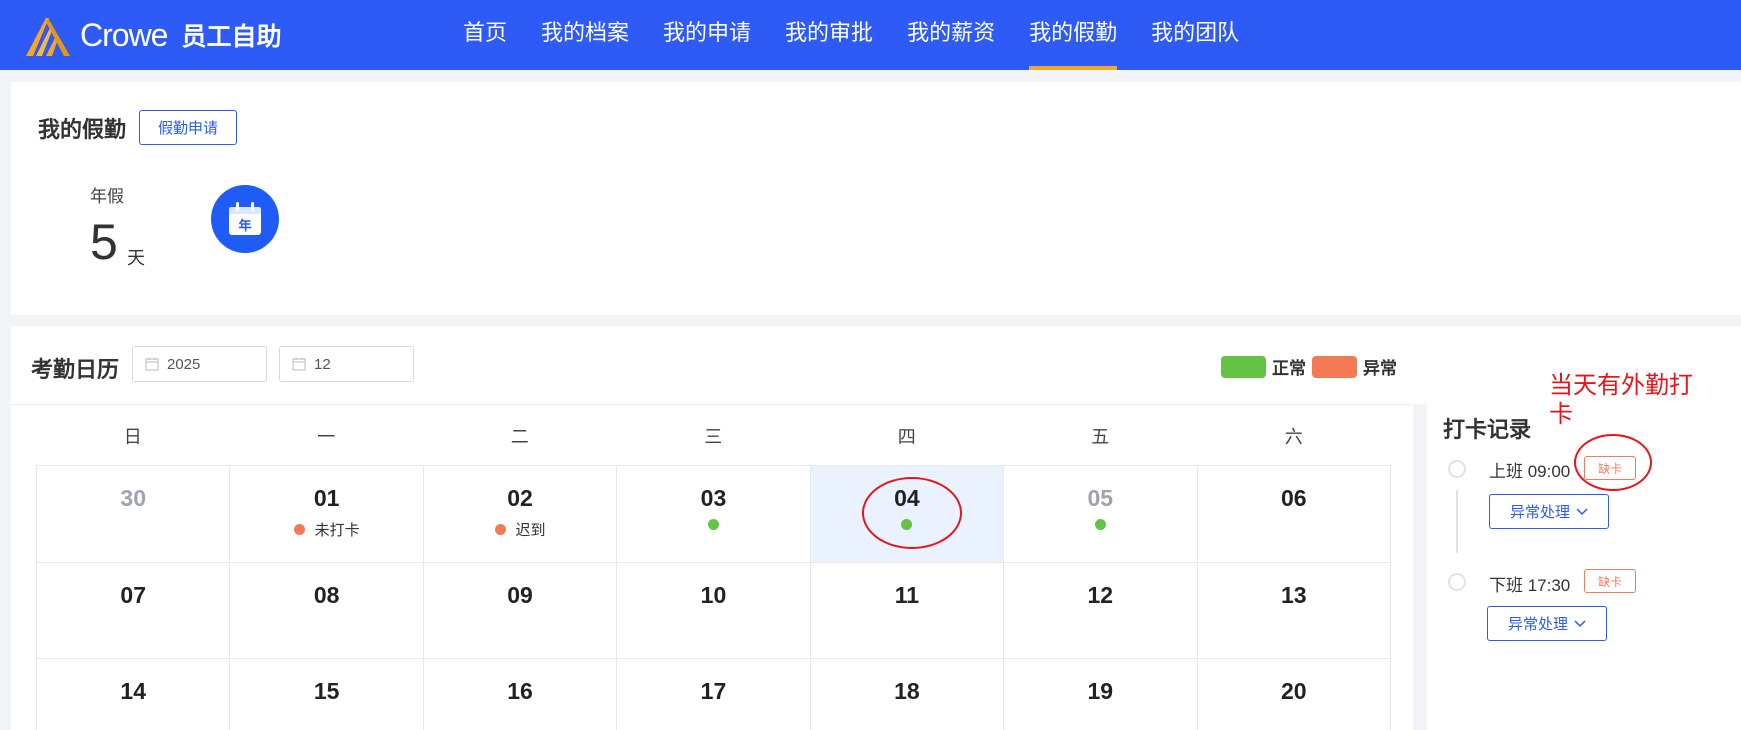 The image size is (1741, 730). Describe the element at coordinates (1293, 498) in the screenshot. I see `day-number: 06` at that location.